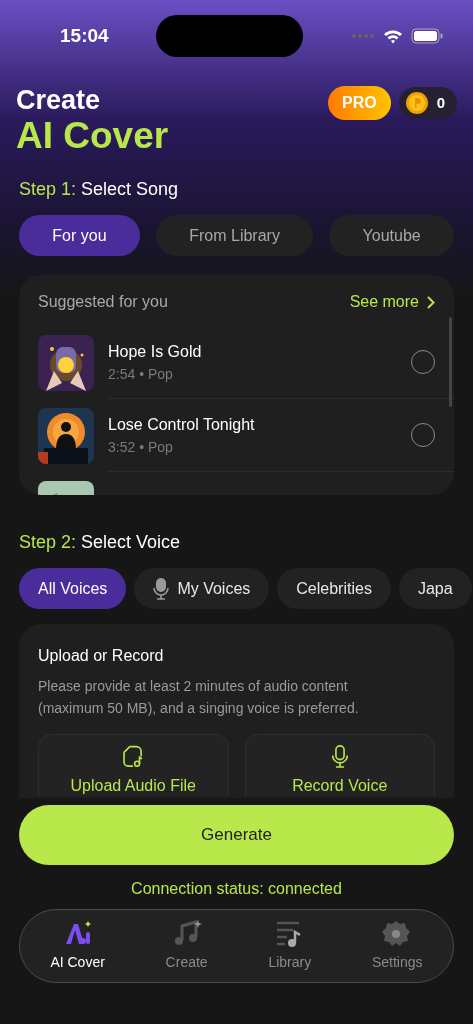  What do you see at coordinates (99, 190) in the screenshot?
I see `step-heading: Step 1: Select Song` at bounding box center [99, 190].